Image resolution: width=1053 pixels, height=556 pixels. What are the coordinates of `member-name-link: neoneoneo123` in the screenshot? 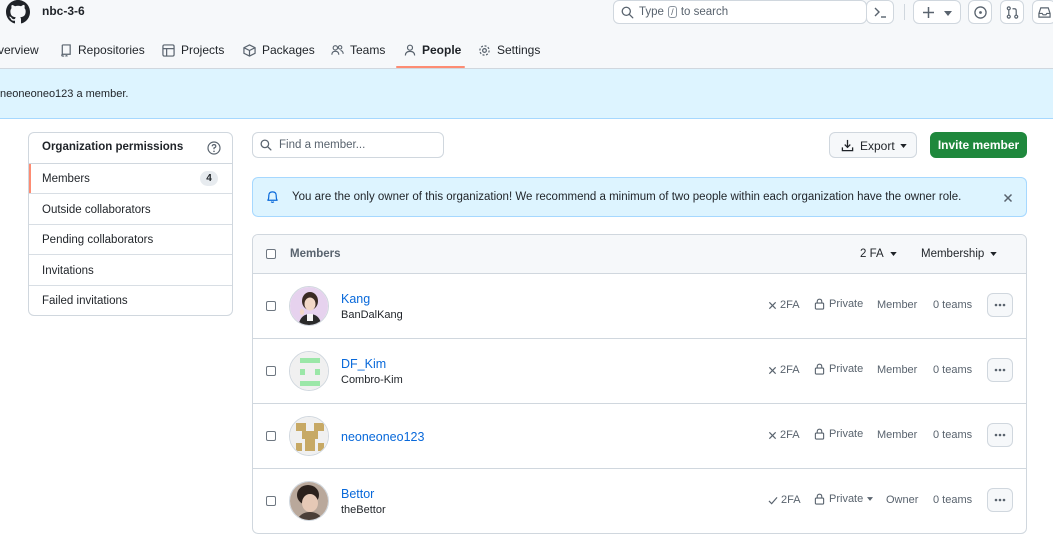 It's located at (382, 437).